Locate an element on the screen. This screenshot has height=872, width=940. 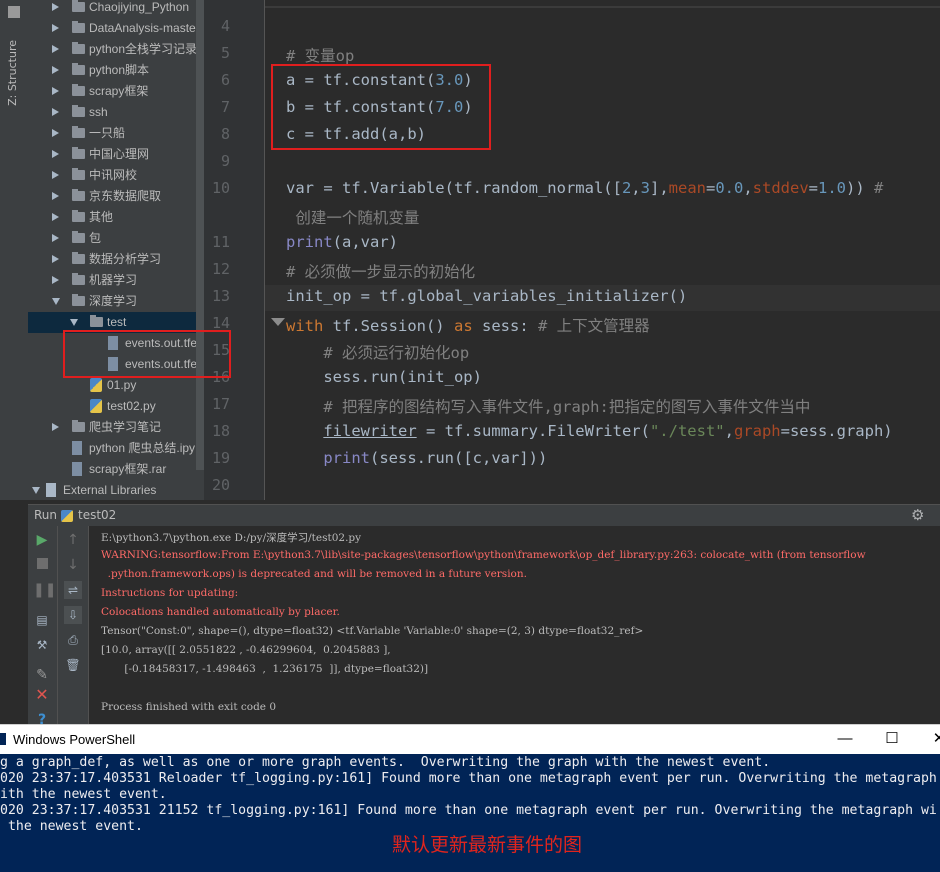
line-number: 6 is located at coordinates (225, 80).